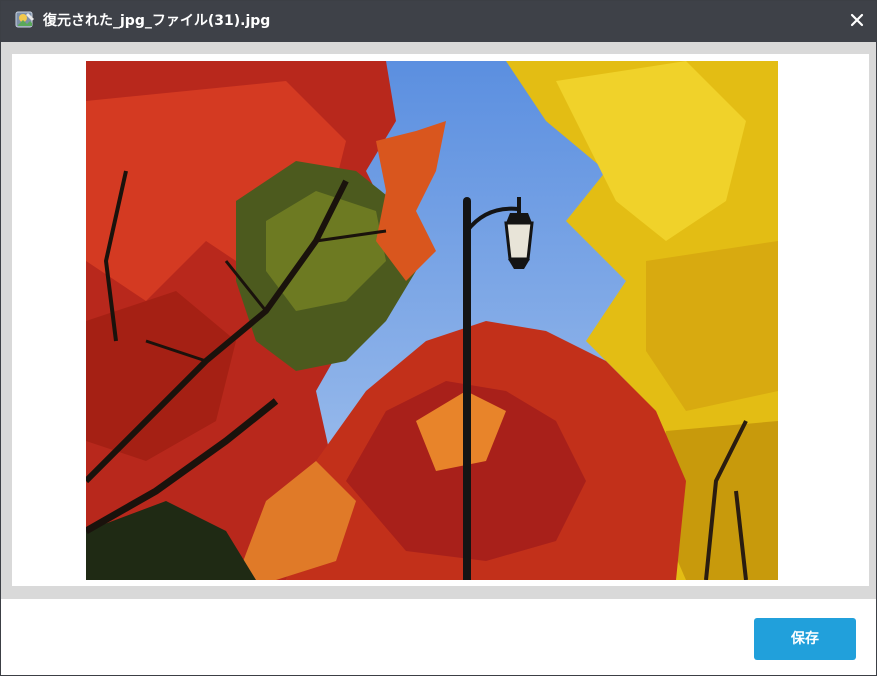 This screenshot has height=676, width=877. Describe the element at coordinates (25, 20) in the screenshot. I see `recovery-app-icon` at that location.